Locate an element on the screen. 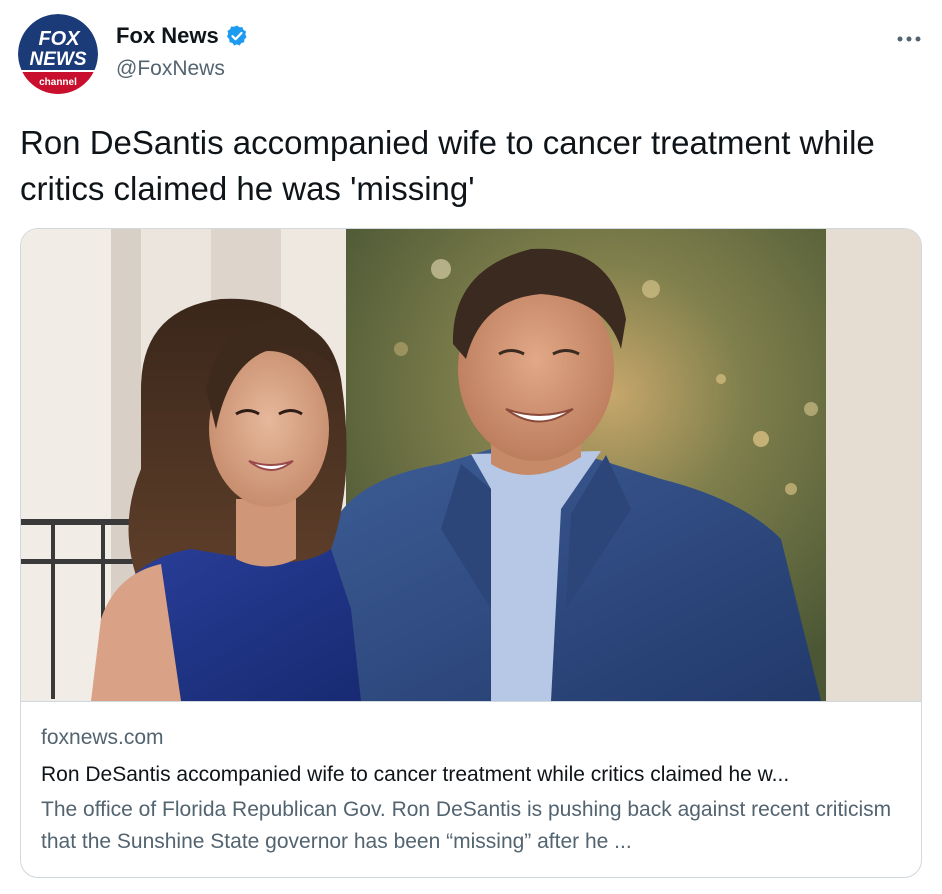  verified-badge-icon is located at coordinates (237, 36).